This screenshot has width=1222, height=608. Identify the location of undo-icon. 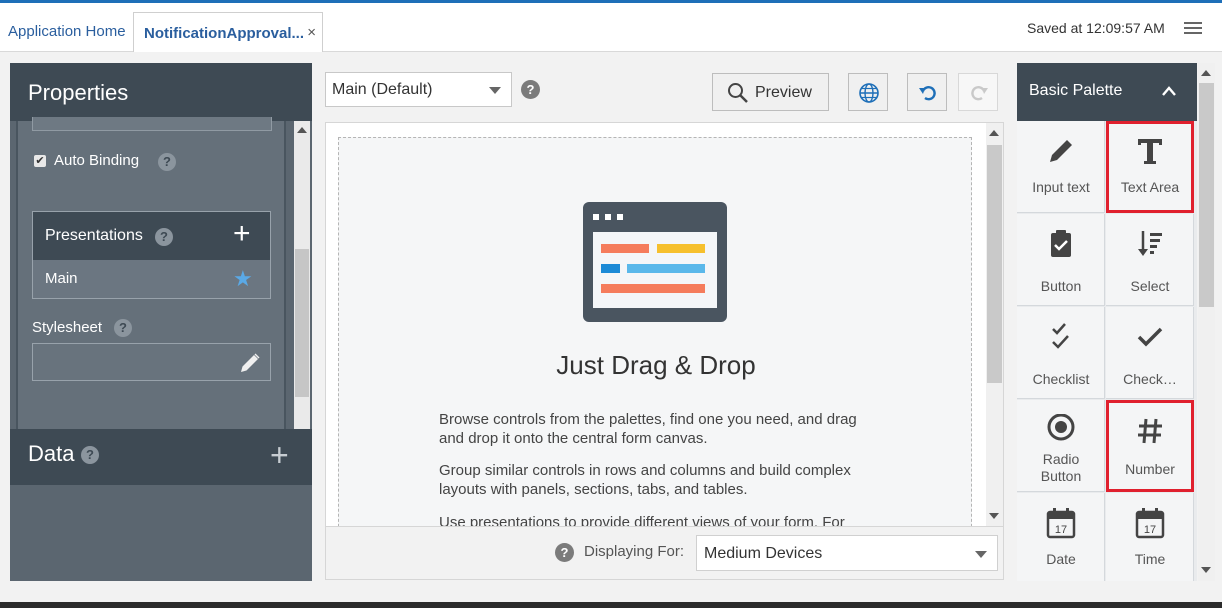
(927, 93).